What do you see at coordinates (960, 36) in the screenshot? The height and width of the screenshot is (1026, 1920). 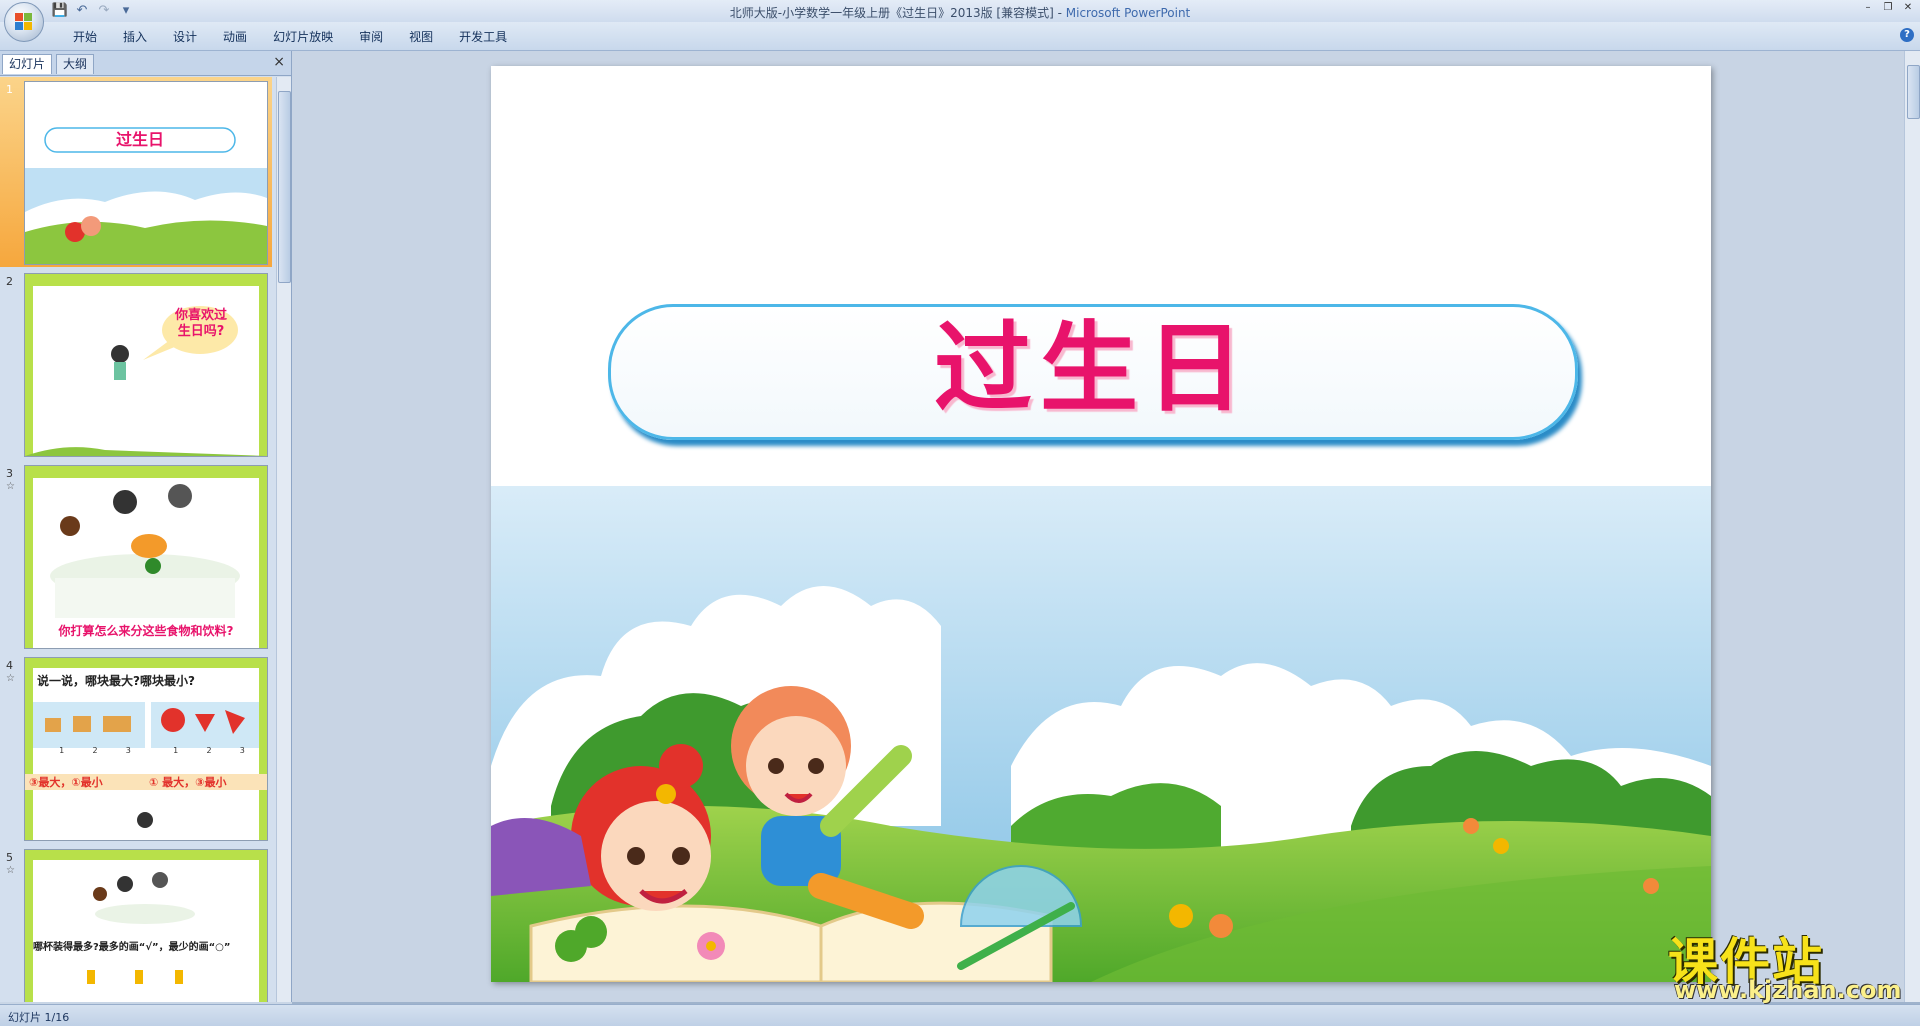 I see `ribbon-tabs: 开始 插入 设计 动画 幻灯片放映 审阅 视图 开发工具 ?` at bounding box center [960, 36].